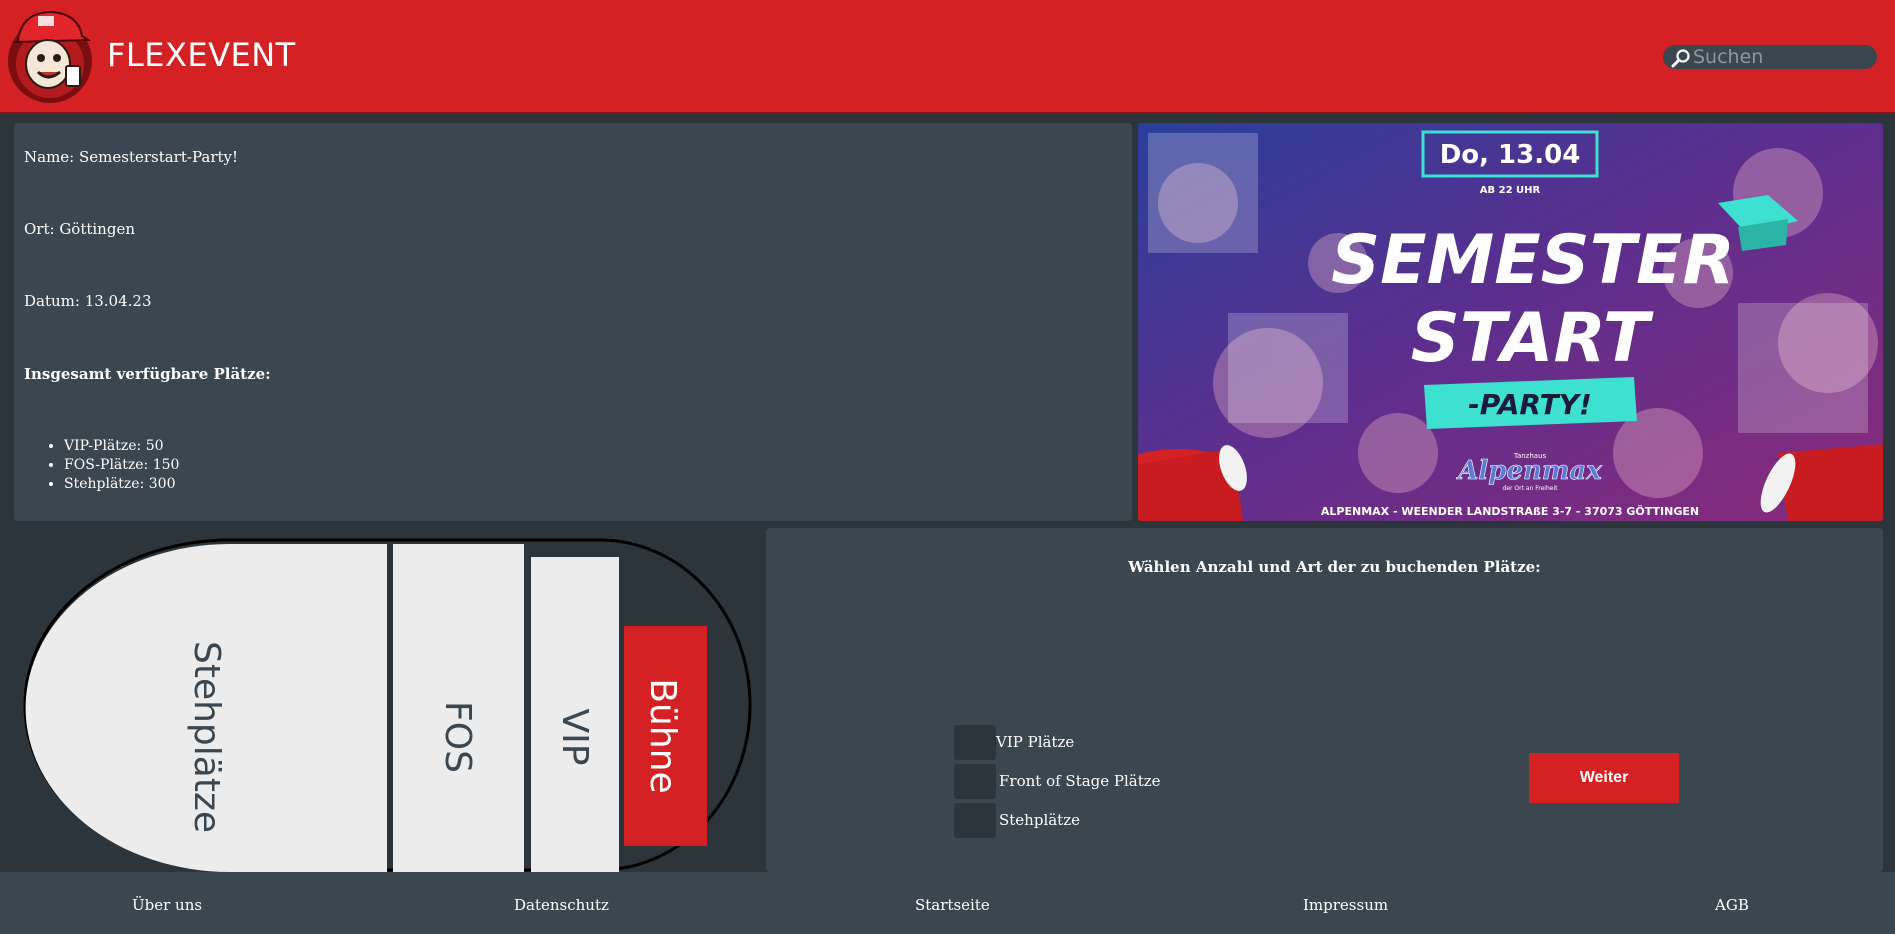 This screenshot has width=1895, height=934. What do you see at coordinates (201, 55) in the screenshot?
I see `brand-name: FLEXEVENT` at bounding box center [201, 55].